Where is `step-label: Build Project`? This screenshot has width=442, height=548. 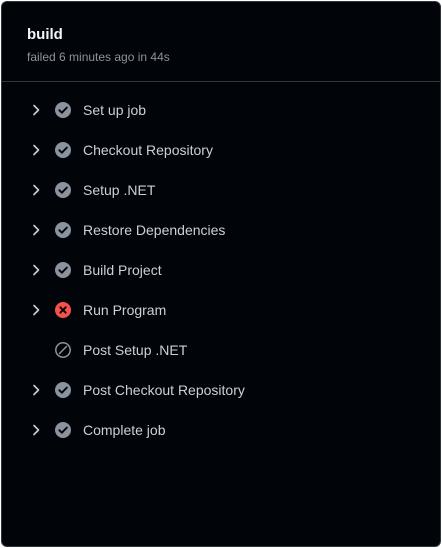
step-label: Build Project is located at coordinates (122, 270).